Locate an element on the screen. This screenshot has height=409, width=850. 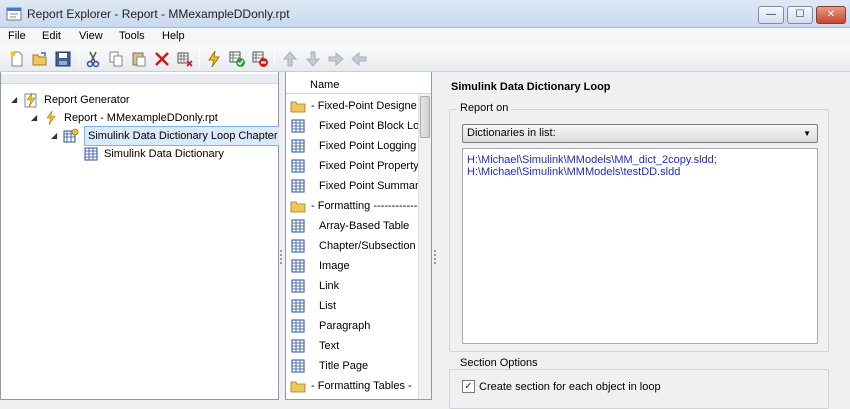
report-on-selected-value: Dictionaries in list: is located at coordinates (511, 133).